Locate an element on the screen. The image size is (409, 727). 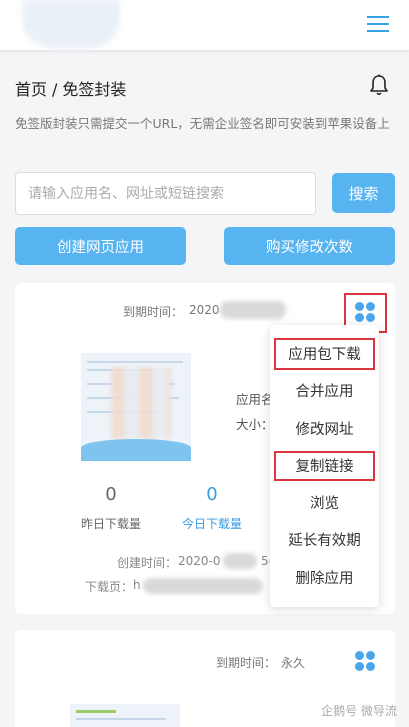
logo is located at coordinates (71, 24).